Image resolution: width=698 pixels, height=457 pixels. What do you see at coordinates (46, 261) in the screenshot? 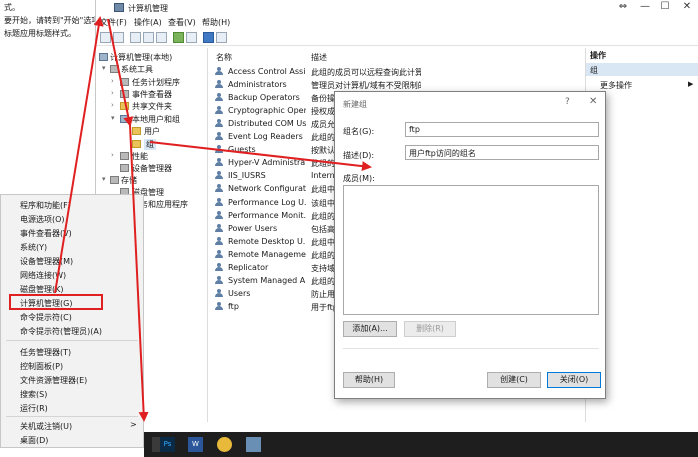
I see `context-menu-item: 设备管理器(M)` at bounding box center [46, 261].